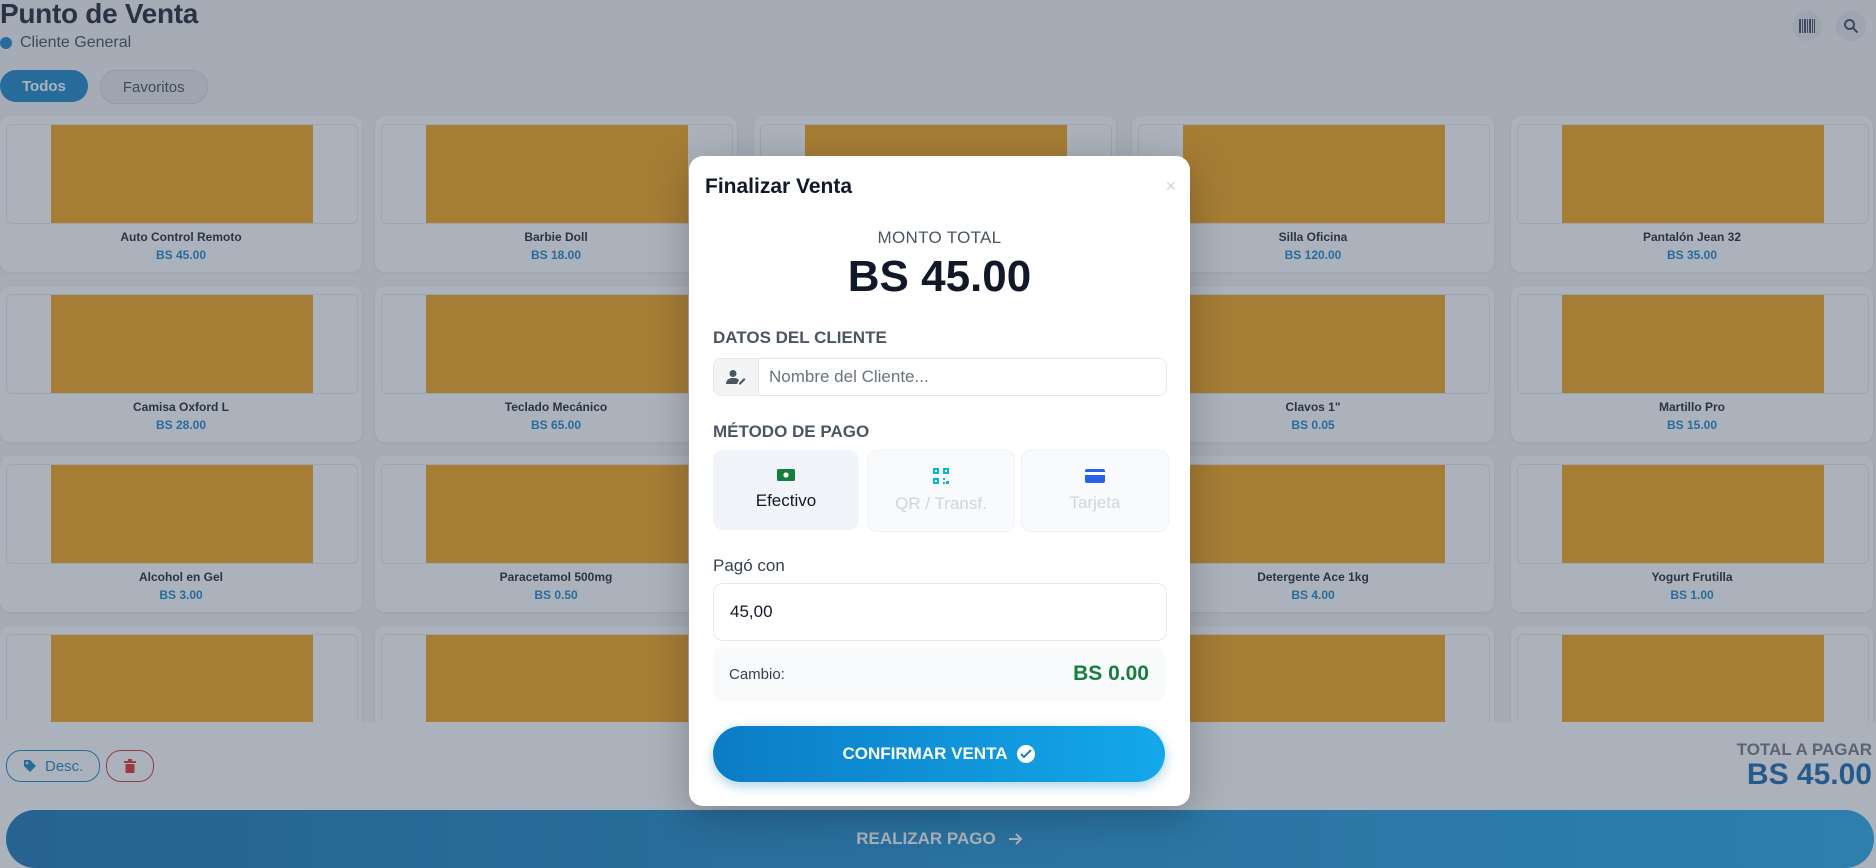  I want to click on modal-title: Finalizar Venta, so click(779, 186).